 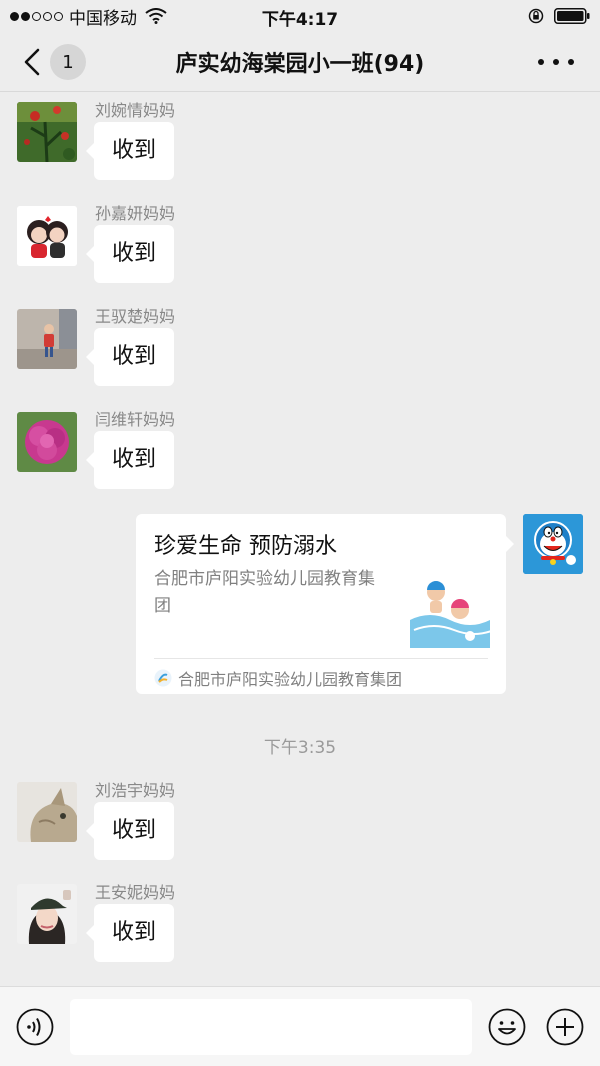 I want to click on time-divider: 下午3:35, so click(x=300, y=748).